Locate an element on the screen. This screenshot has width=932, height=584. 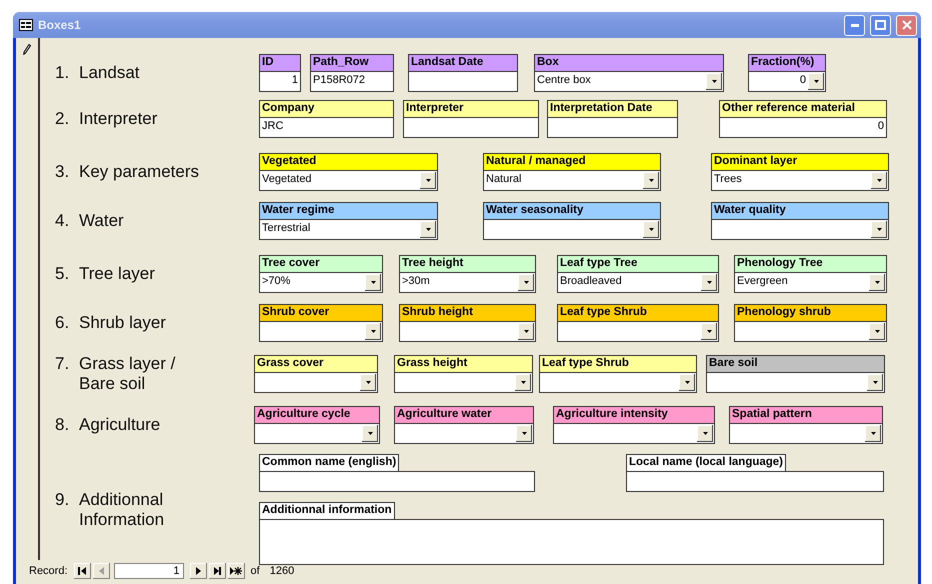
field-label: Bare soil is located at coordinates (795, 363).